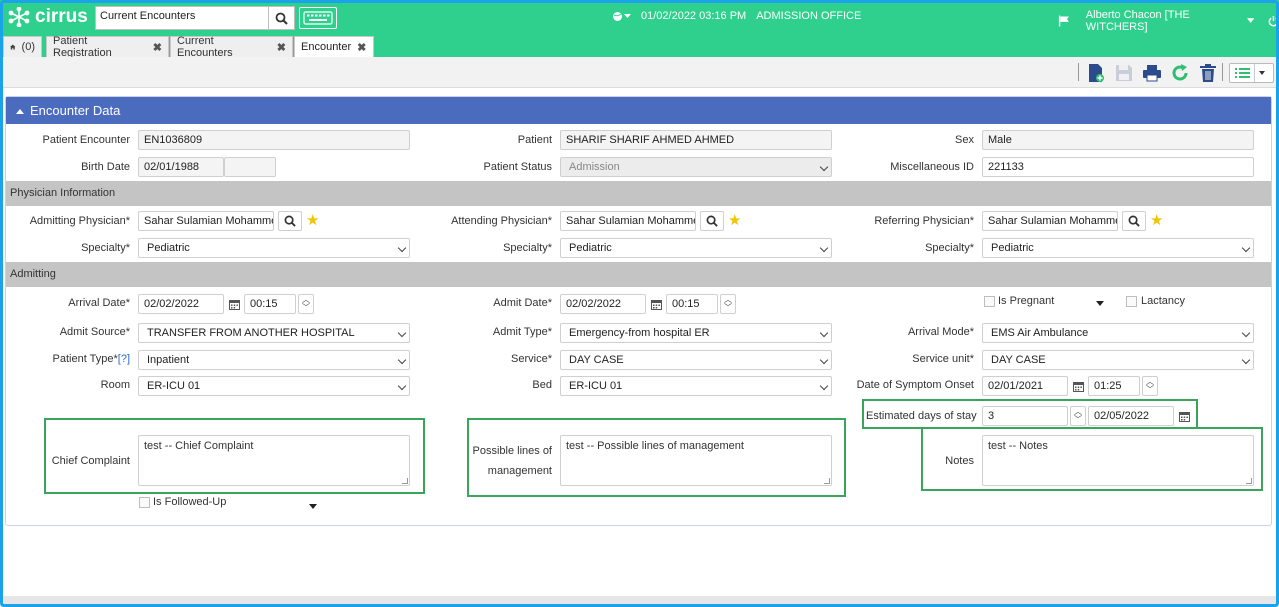 The height and width of the screenshot is (607, 1279). I want to click on user-menu: Alberto Chacon [THE WITCHERS], so click(1162, 21).